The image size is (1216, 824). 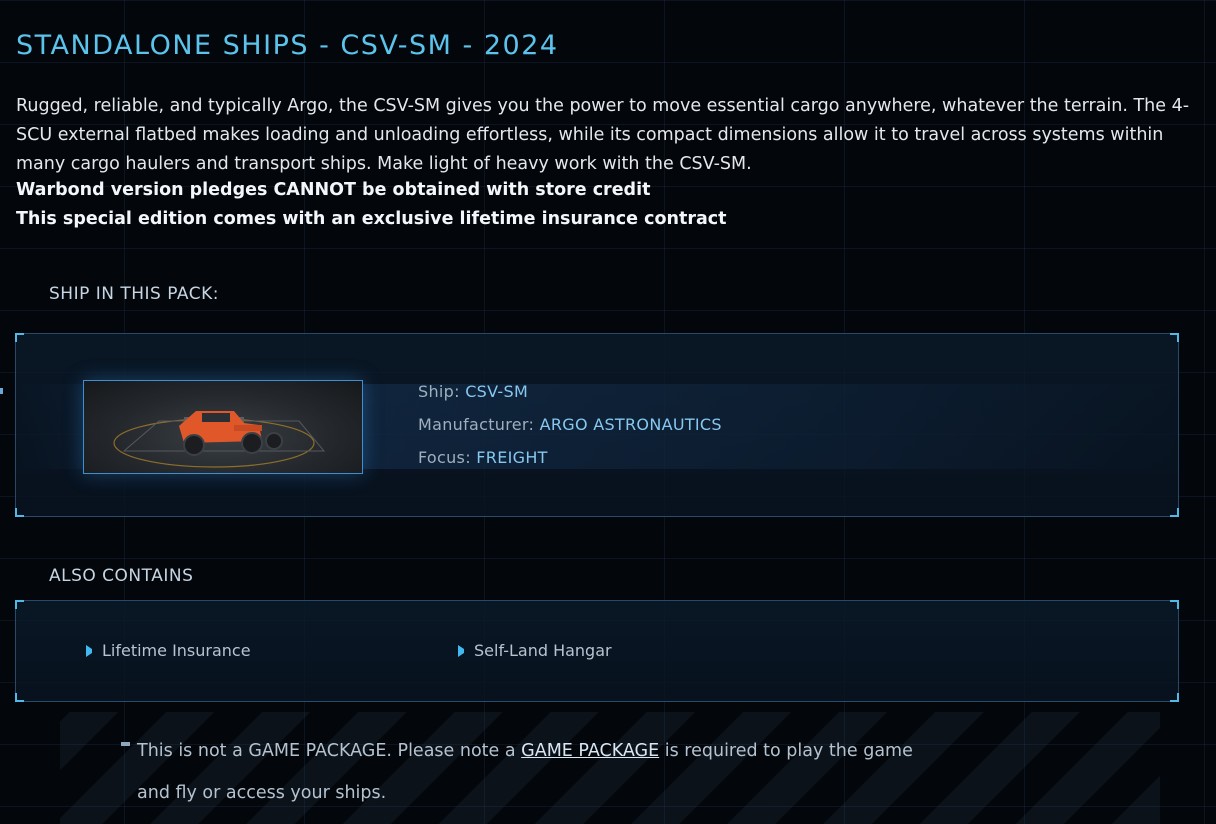 What do you see at coordinates (444, 457) in the screenshot?
I see `focus-label: Focus:` at bounding box center [444, 457].